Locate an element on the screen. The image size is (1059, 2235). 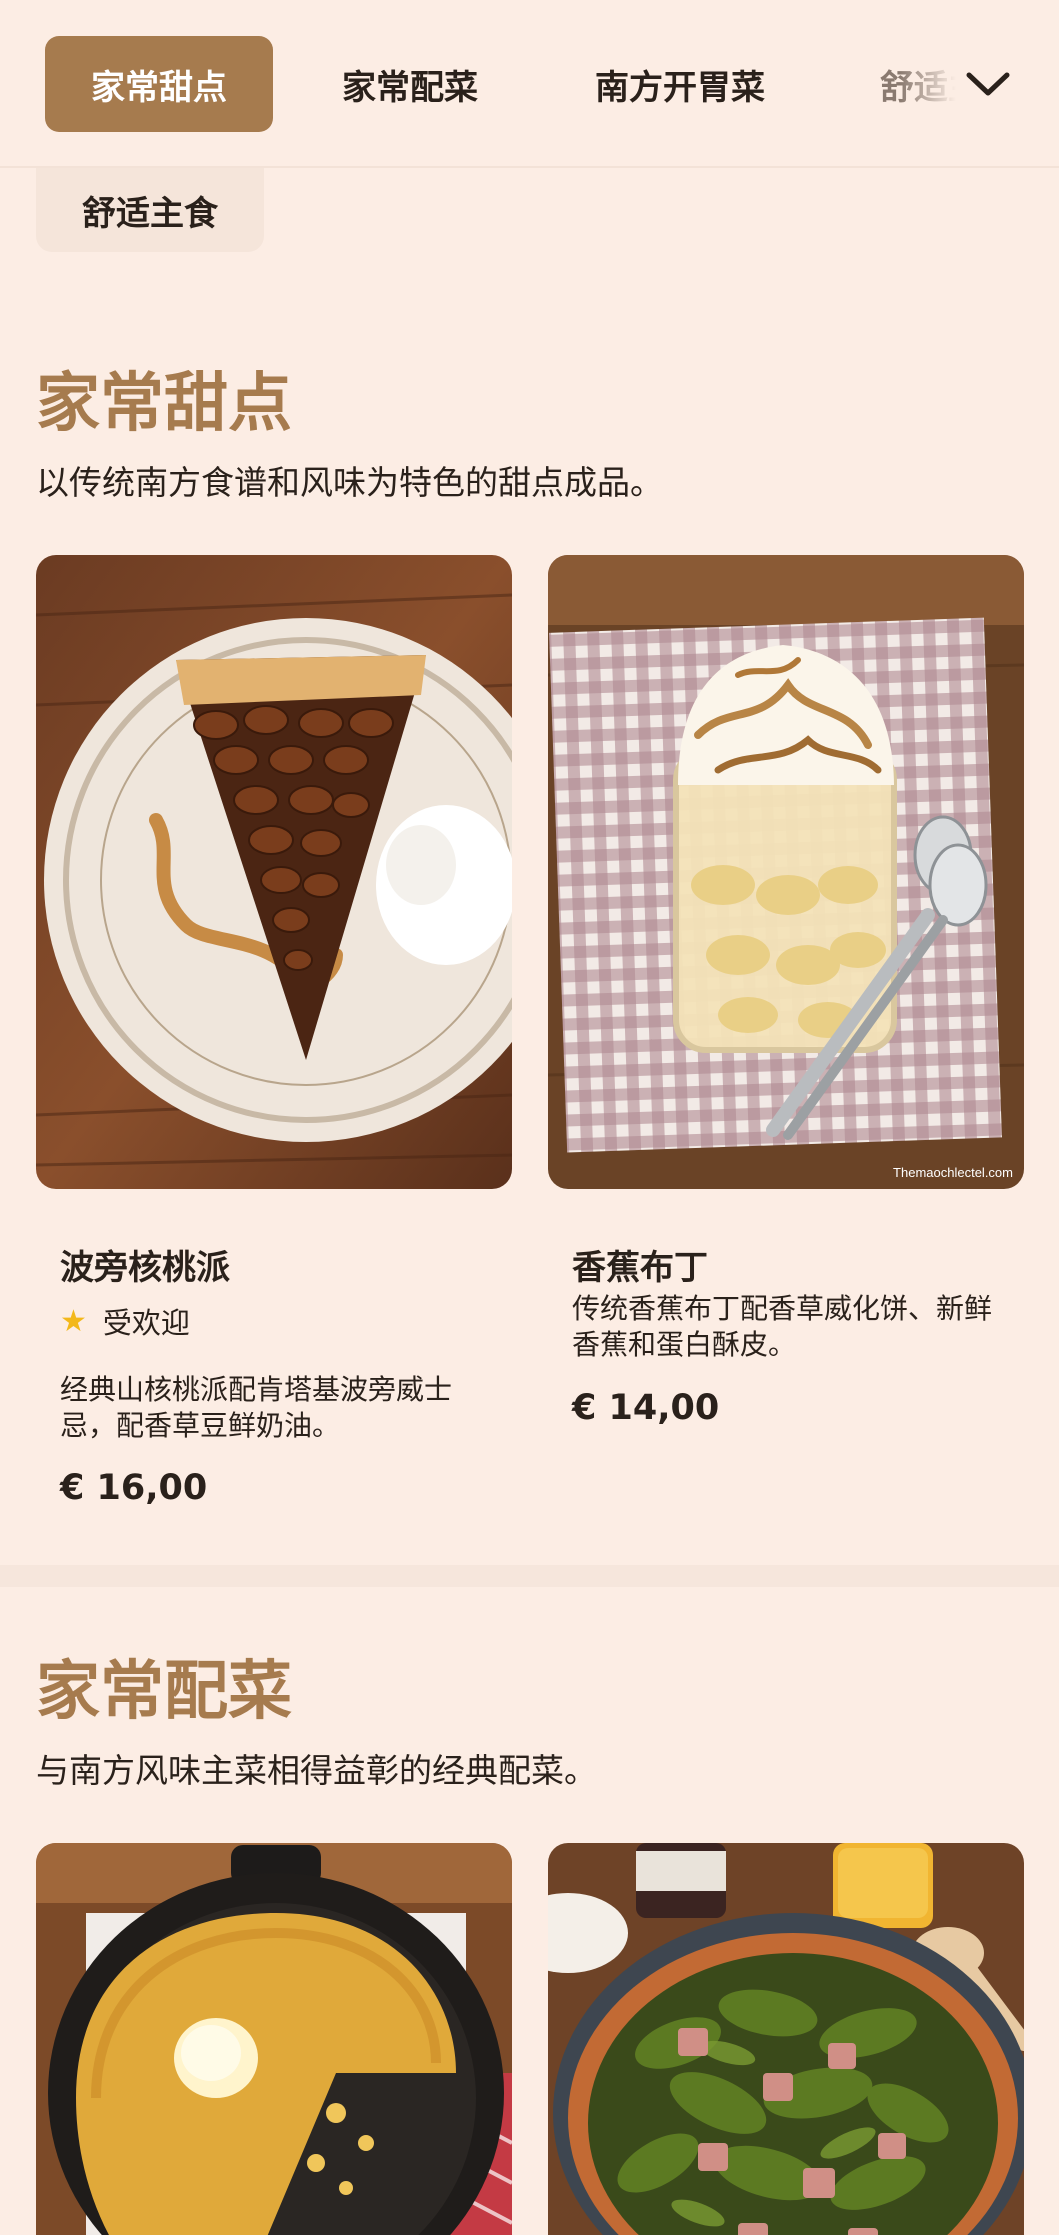
section-divider is located at coordinates (529, 1576).